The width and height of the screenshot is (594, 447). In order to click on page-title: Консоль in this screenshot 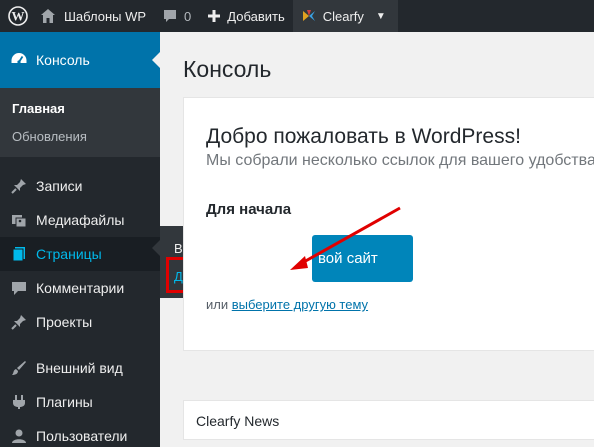, I will do `click(227, 69)`.